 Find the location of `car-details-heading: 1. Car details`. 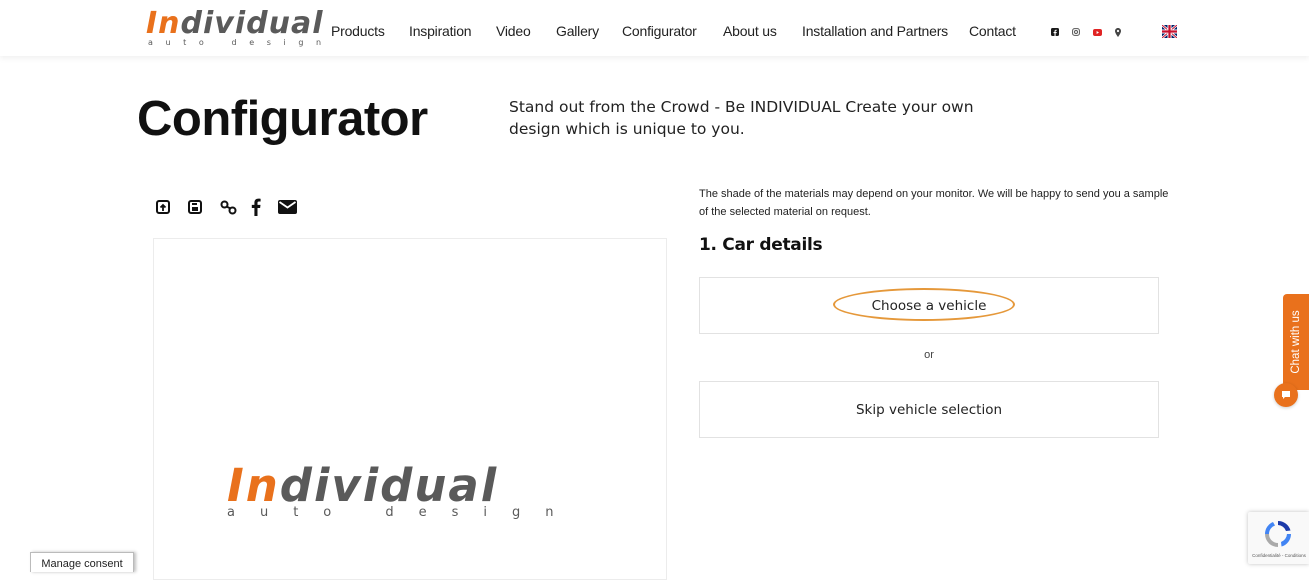

car-details-heading: 1. Car details is located at coordinates (761, 245).